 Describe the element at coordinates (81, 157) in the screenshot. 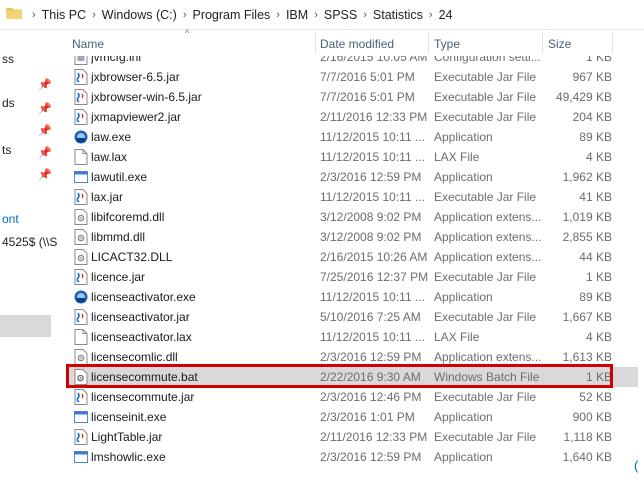

I see `blank-file-icon` at that location.